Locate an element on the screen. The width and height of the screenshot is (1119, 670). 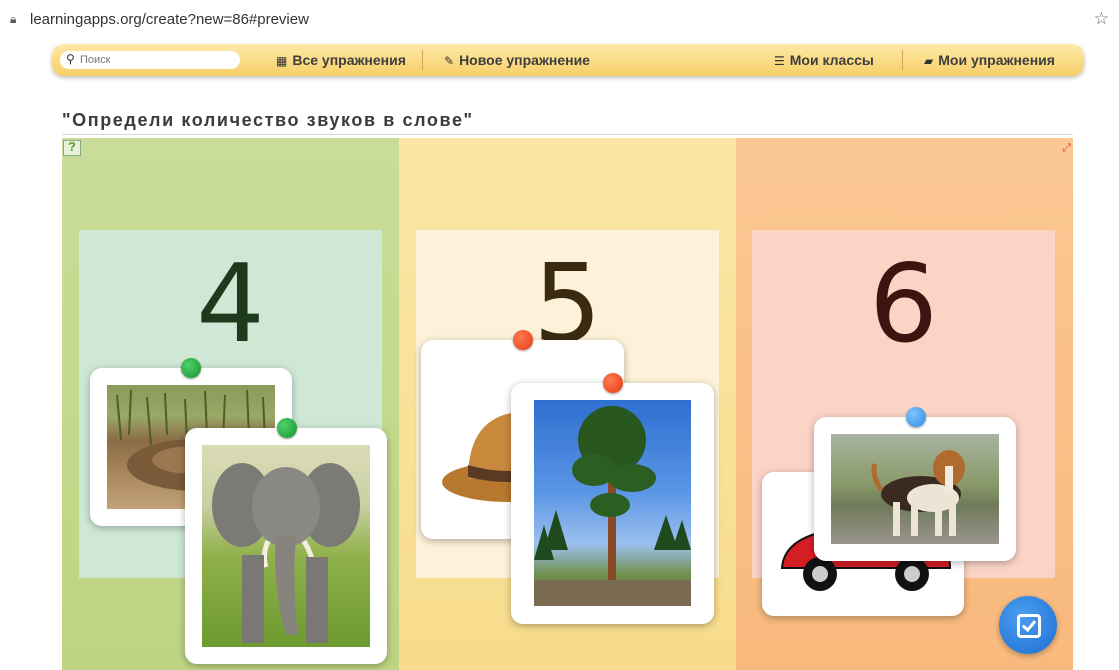
pine-tree-image is located at coordinates (612, 503).